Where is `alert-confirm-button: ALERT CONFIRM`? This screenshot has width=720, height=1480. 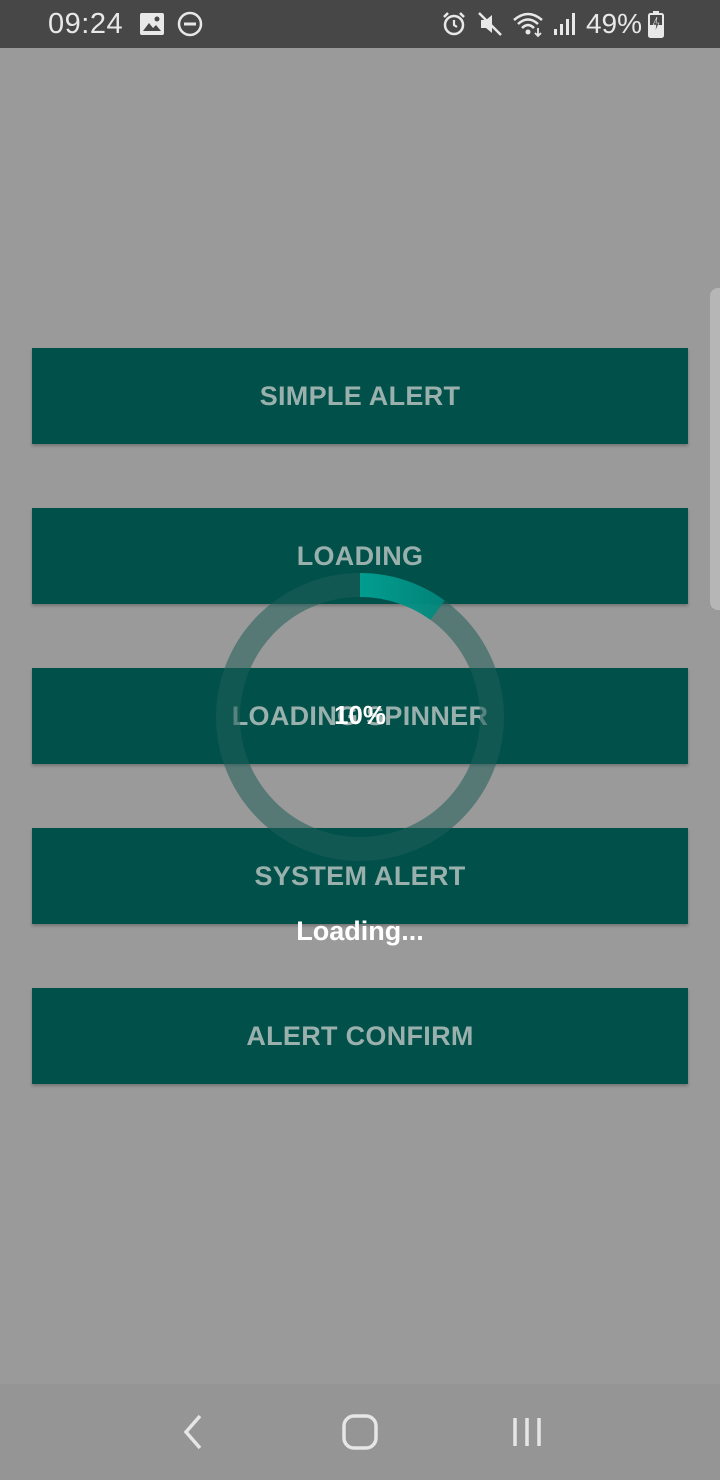 alert-confirm-button: ALERT CONFIRM is located at coordinates (360, 1036).